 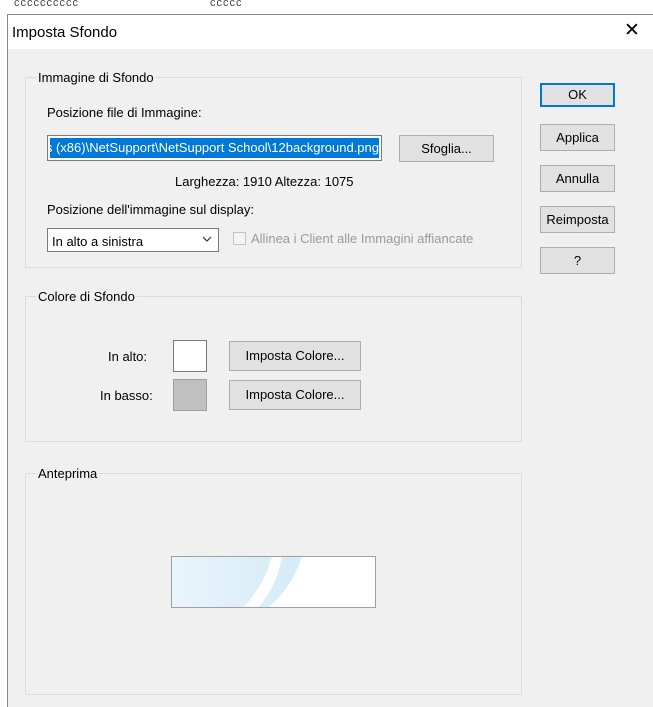 I want to click on preview-group-legend: Anteprima, so click(x=68, y=473).